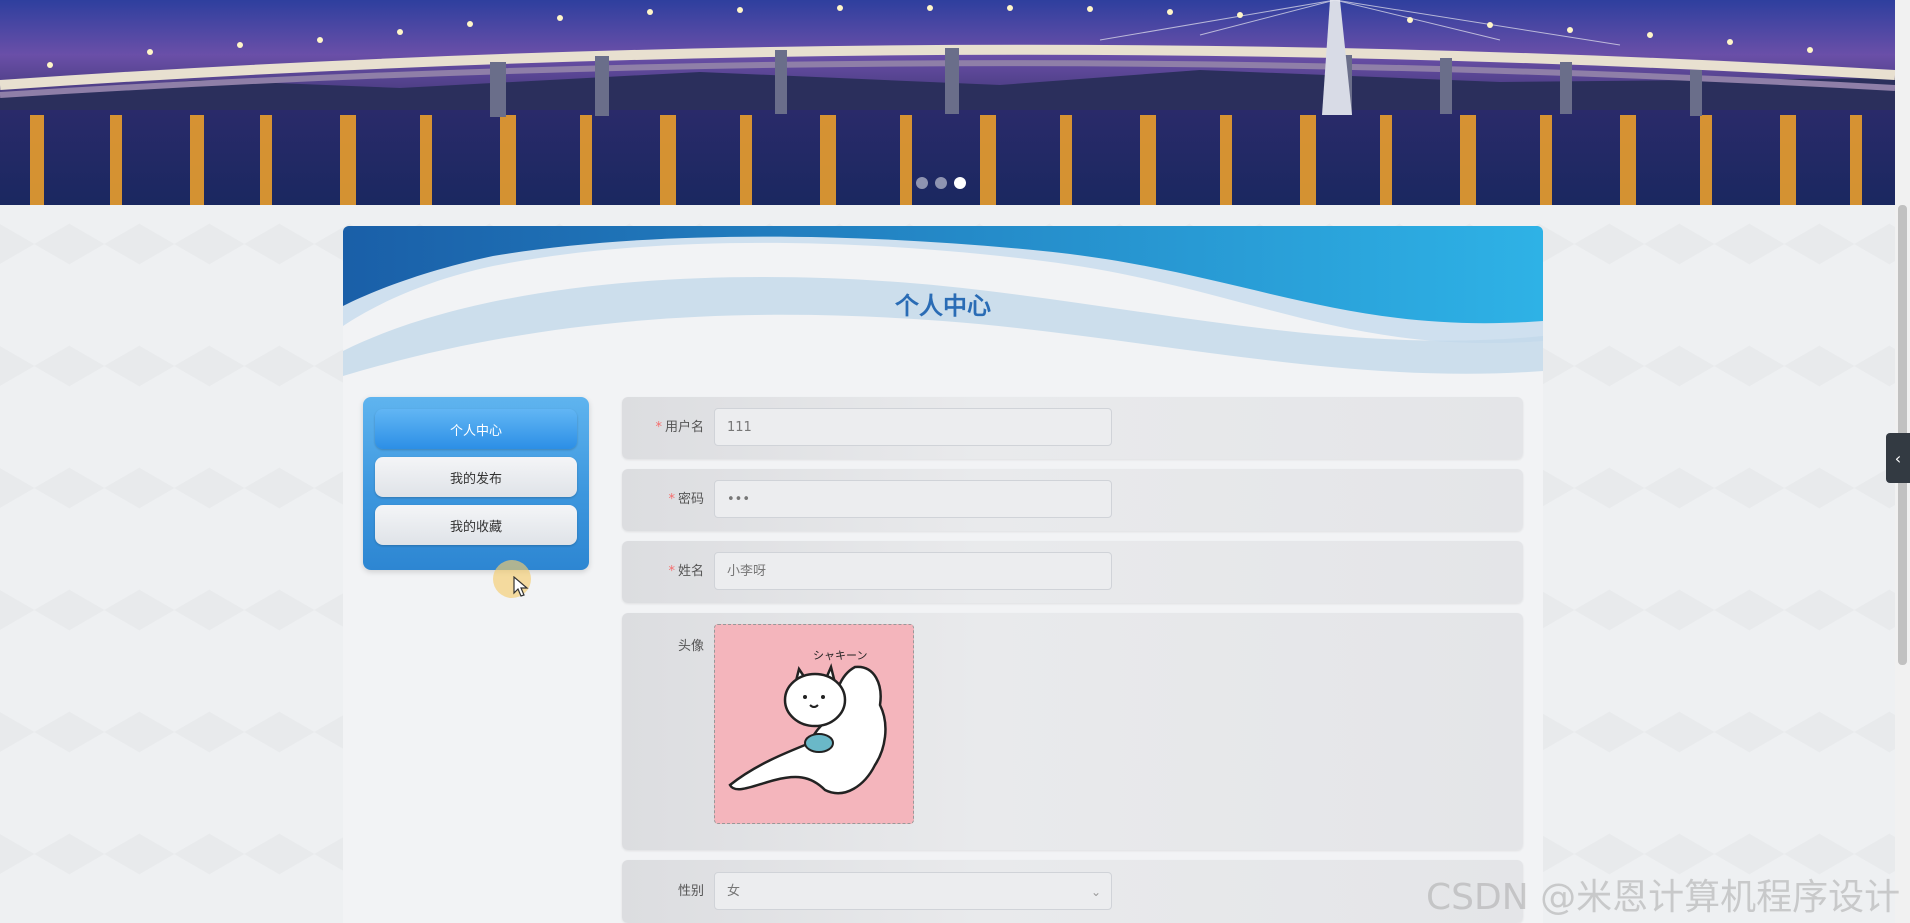 The image size is (1910, 923). What do you see at coordinates (943, 306) in the screenshot?
I see `page-title: 个人中心` at bounding box center [943, 306].